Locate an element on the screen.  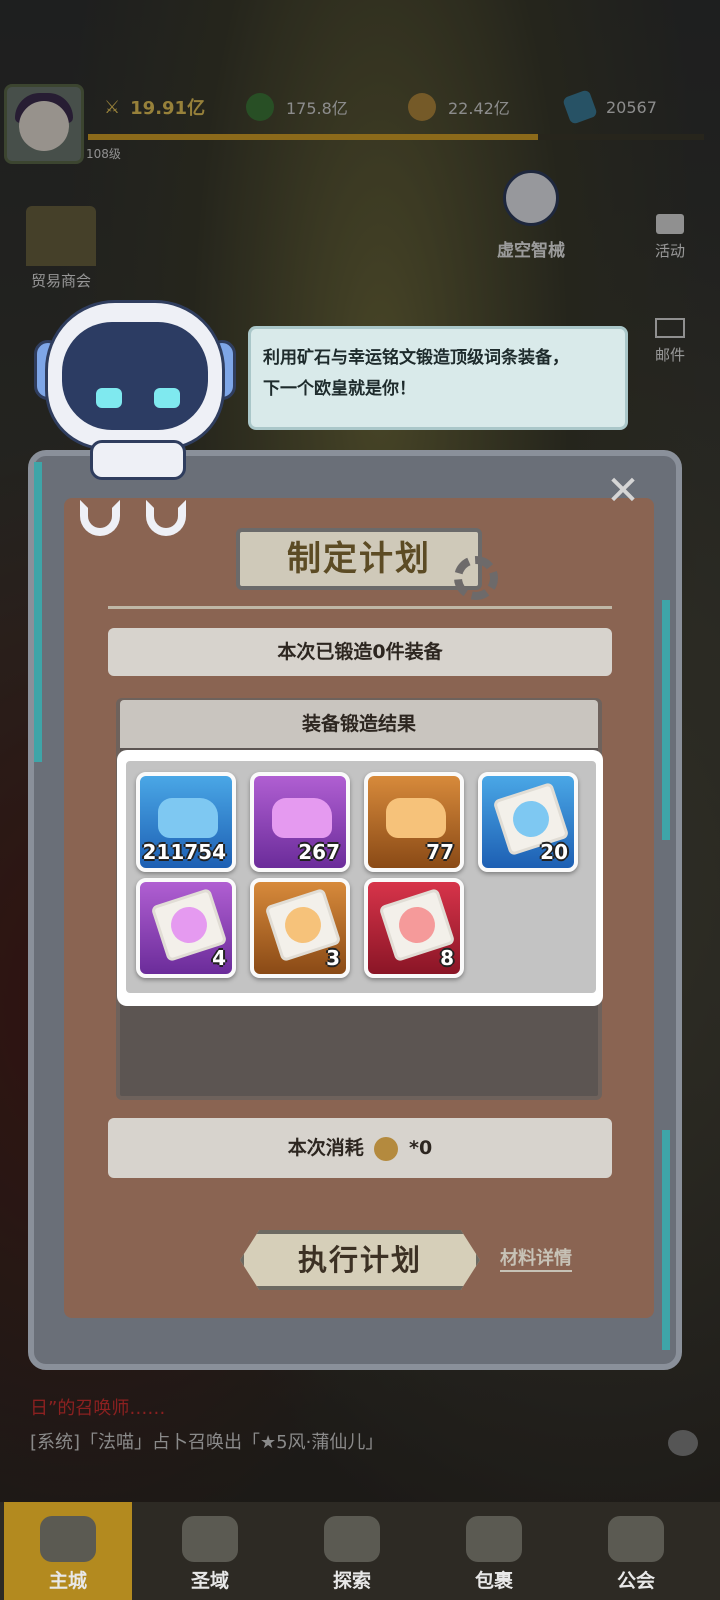
nav-tab-label: 公会 is located at coordinates (635, 1581).